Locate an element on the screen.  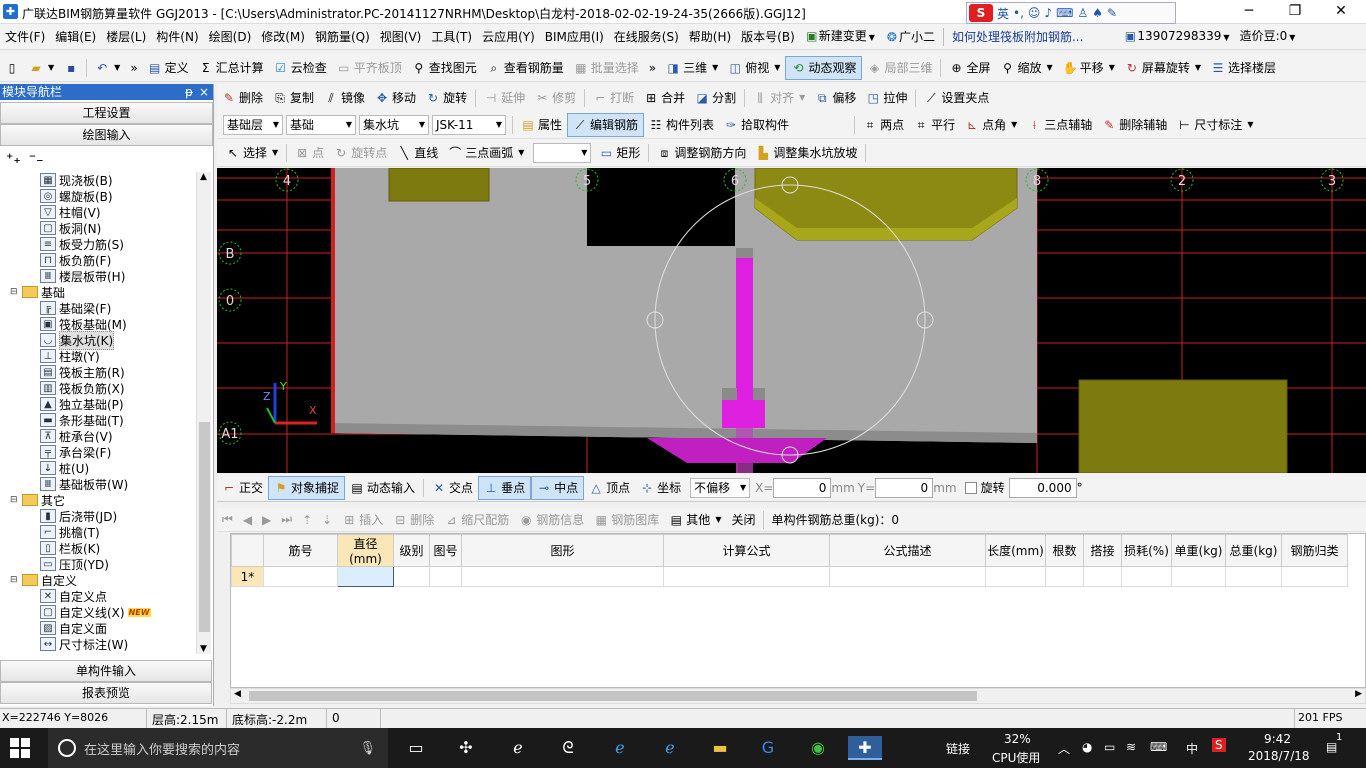
tree-item: ⊟ 自定义 is located at coordinates (43, 580).